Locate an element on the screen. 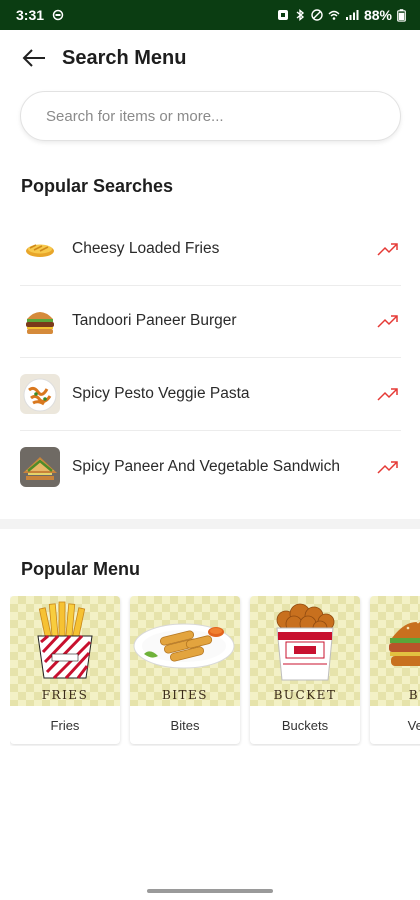  menu-image-caption: BITES is located at coordinates (185, 695).